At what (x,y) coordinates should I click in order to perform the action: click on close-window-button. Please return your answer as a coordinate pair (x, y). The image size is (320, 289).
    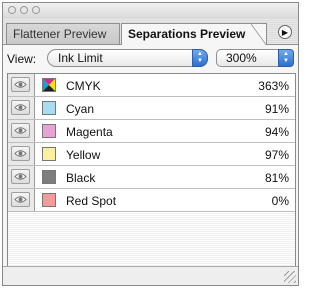
    Looking at the image, I should click on (12, 10).